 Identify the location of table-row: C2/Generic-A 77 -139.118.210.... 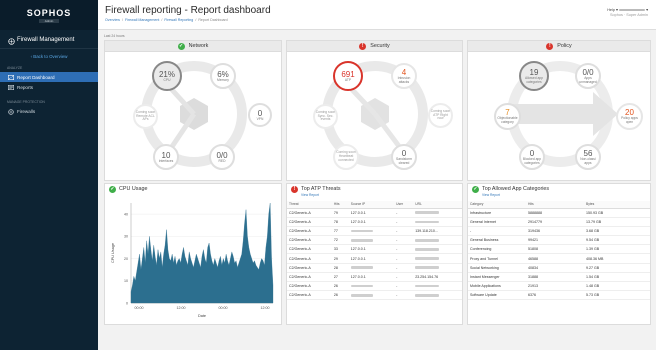
(374, 231).